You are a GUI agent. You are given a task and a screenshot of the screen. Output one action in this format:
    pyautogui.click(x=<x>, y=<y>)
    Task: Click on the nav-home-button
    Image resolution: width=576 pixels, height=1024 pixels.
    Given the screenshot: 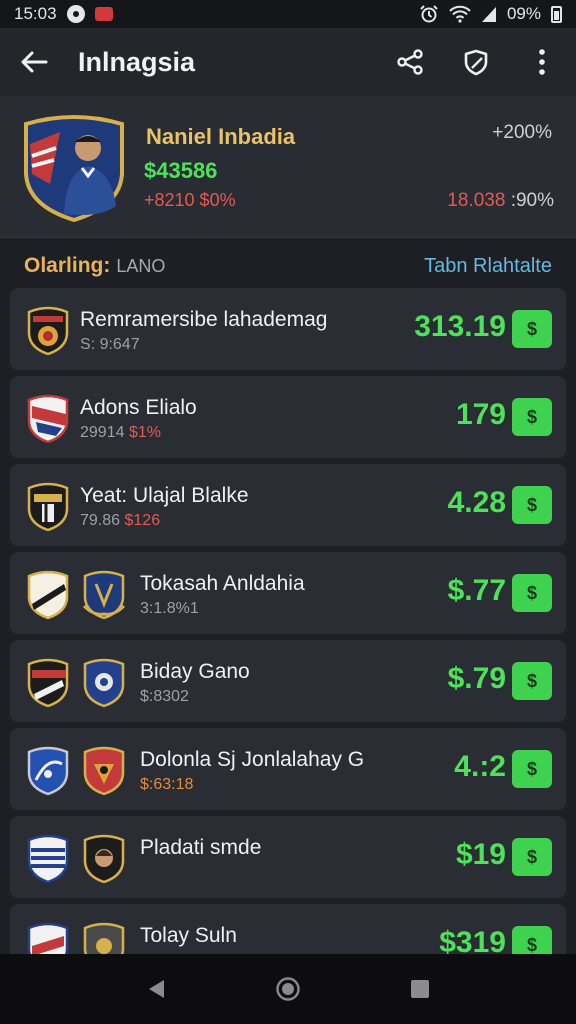 What is the action you would take?
    pyautogui.click(x=288, y=989)
    